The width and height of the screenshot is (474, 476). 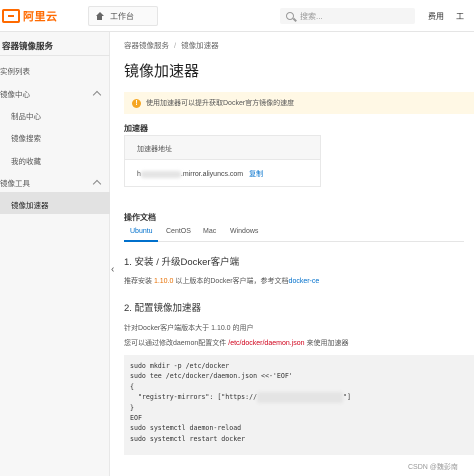 I want to click on code-line: }, so click(x=132, y=407).